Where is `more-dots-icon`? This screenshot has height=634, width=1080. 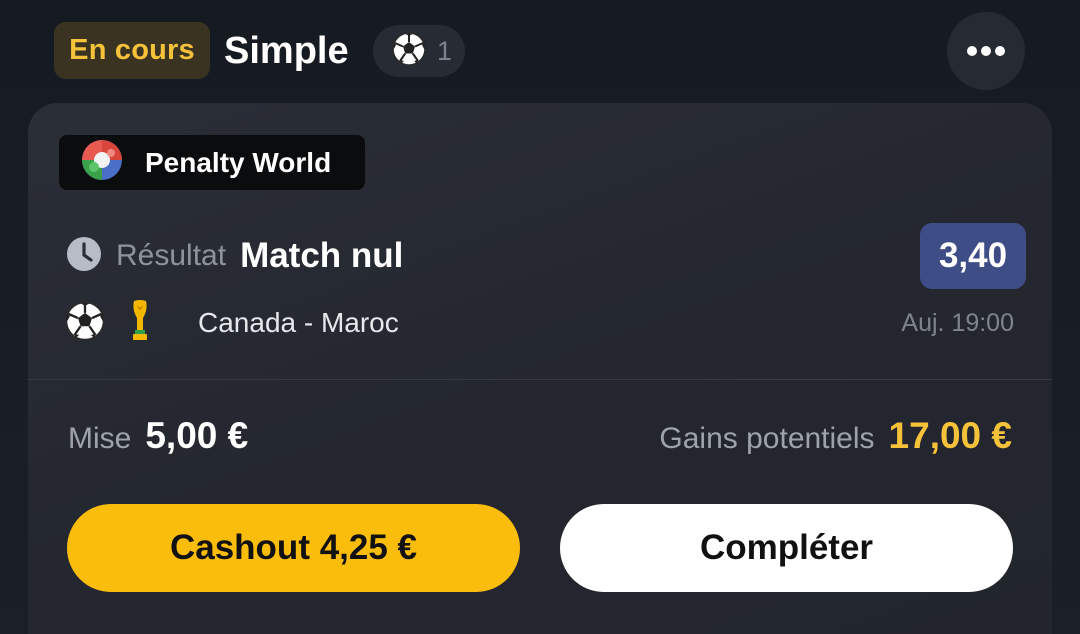 more-dots-icon is located at coordinates (986, 51).